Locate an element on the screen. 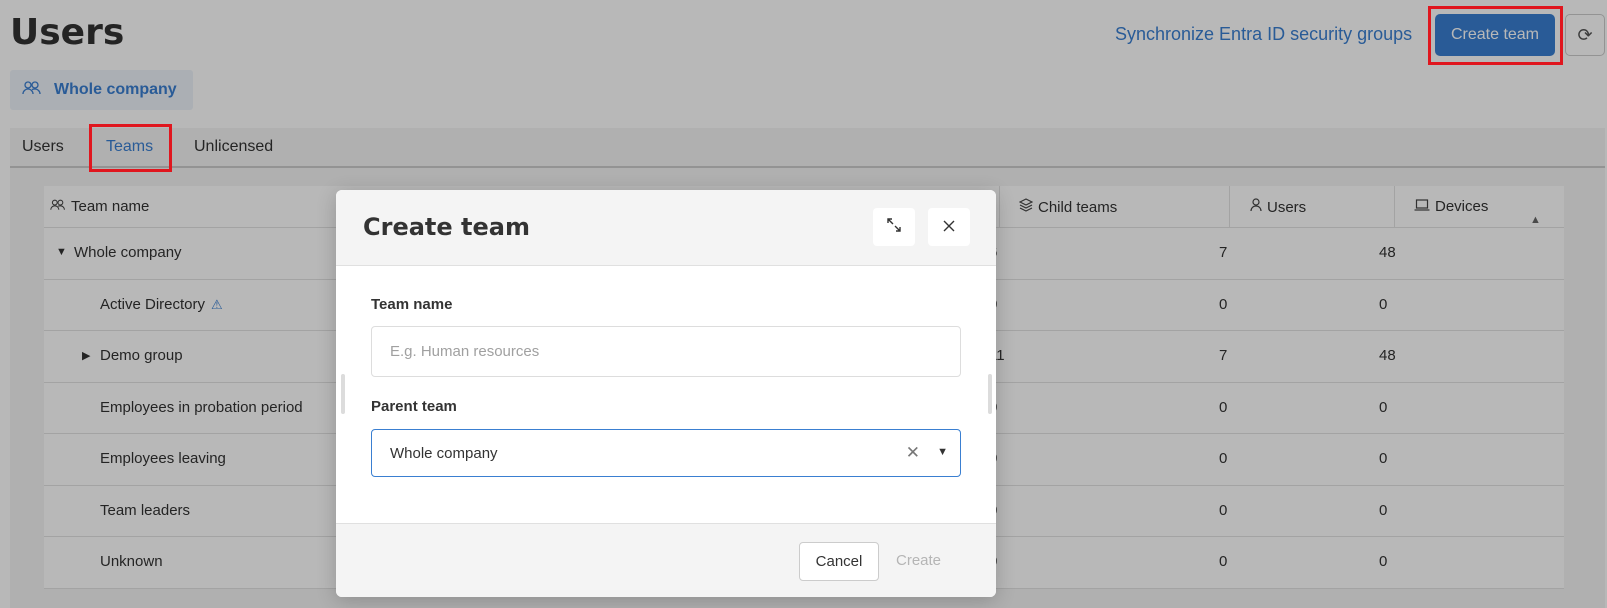 The height and width of the screenshot is (608, 1607). resize-handle-right is located at coordinates (990, 394).